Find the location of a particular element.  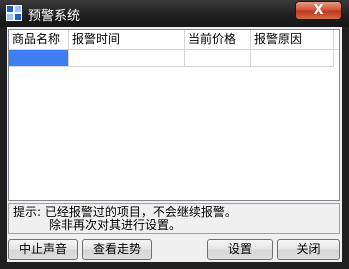

close-icon: X is located at coordinates (318, 10).